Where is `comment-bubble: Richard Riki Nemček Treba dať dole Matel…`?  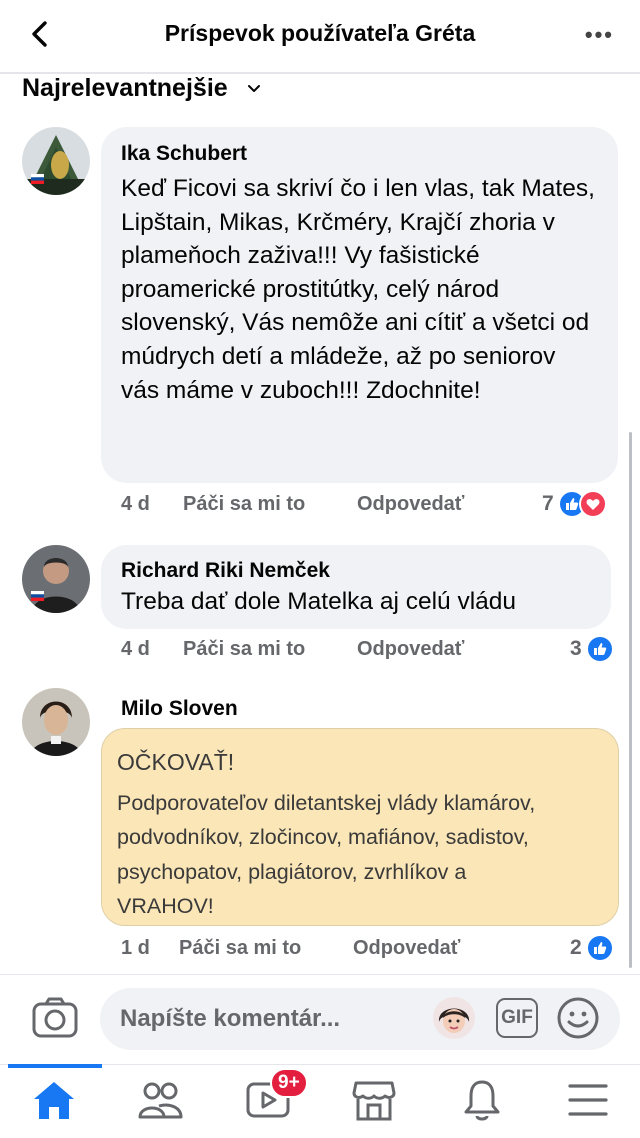 comment-bubble: Richard Riki Nemček Treba dať dole Matel… is located at coordinates (356, 587).